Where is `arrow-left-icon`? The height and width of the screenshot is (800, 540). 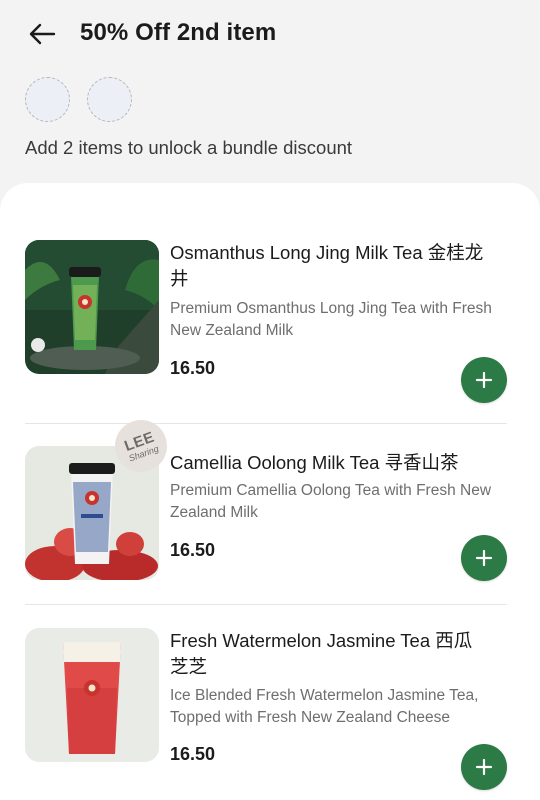
arrow-left-icon is located at coordinates (42, 34).